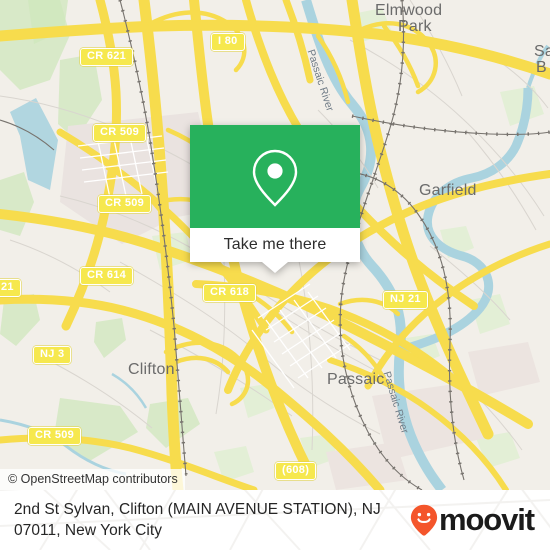 The width and height of the screenshot is (550, 550). What do you see at coordinates (275, 267) in the screenshot?
I see `popup-pointer-tail` at bounding box center [275, 267].